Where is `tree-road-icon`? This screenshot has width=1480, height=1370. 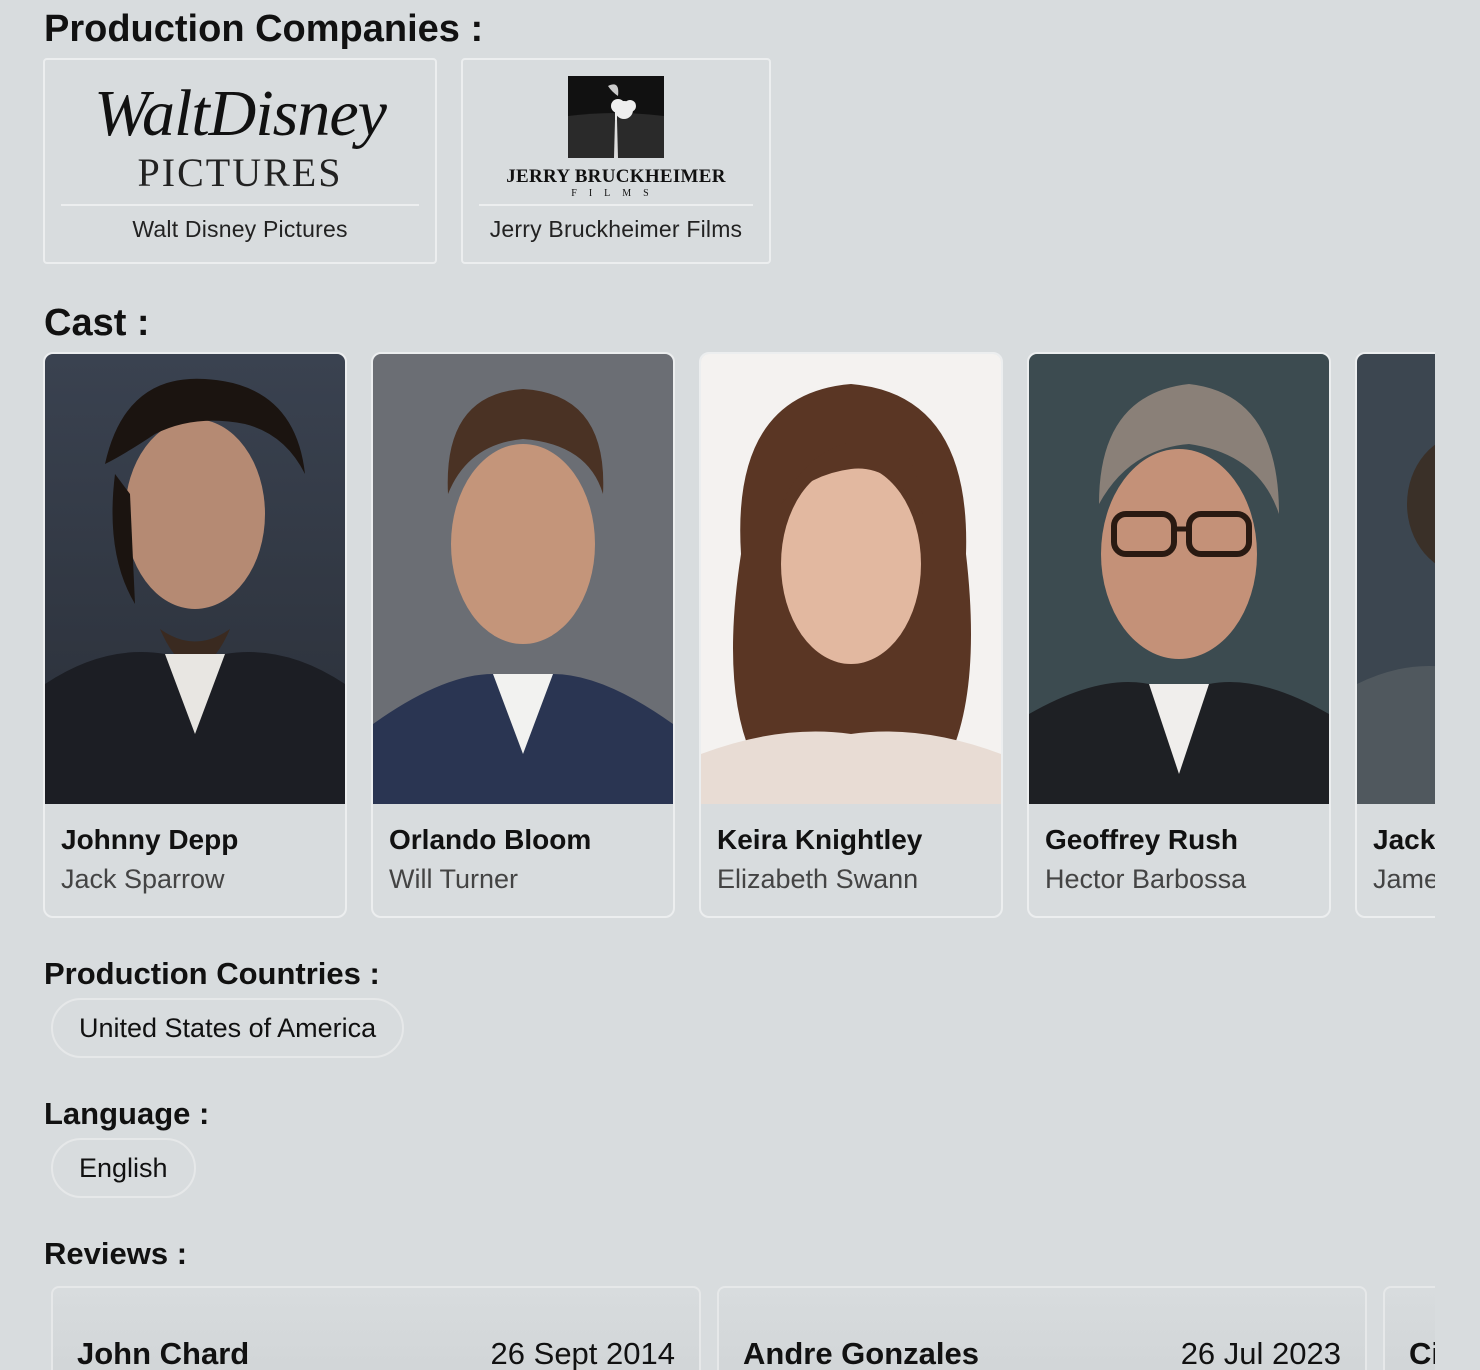 tree-road-icon is located at coordinates (615, 116).